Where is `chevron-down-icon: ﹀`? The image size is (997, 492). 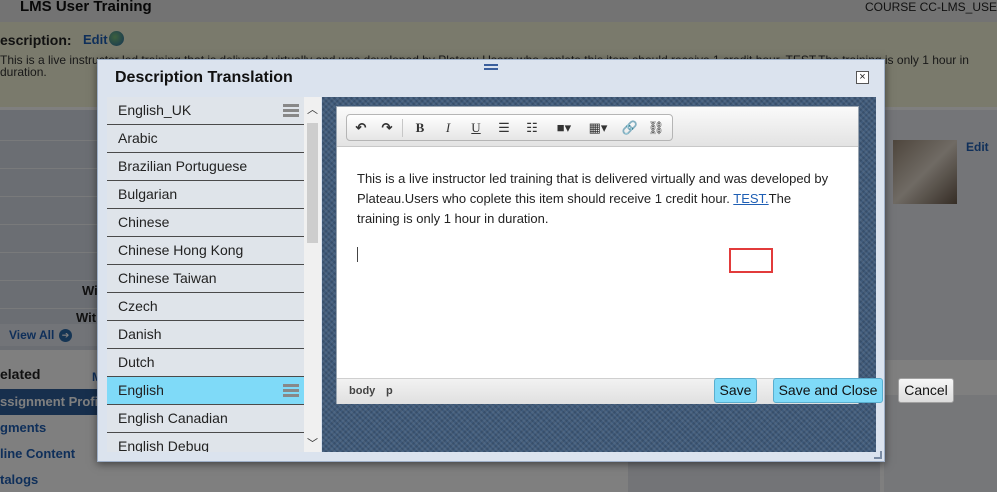 chevron-down-icon: ﹀ is located at coordinates (312, 443).